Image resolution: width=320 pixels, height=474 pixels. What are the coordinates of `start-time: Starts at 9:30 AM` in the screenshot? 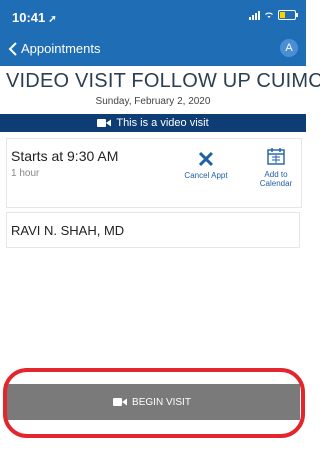 It's located at (65, 156).